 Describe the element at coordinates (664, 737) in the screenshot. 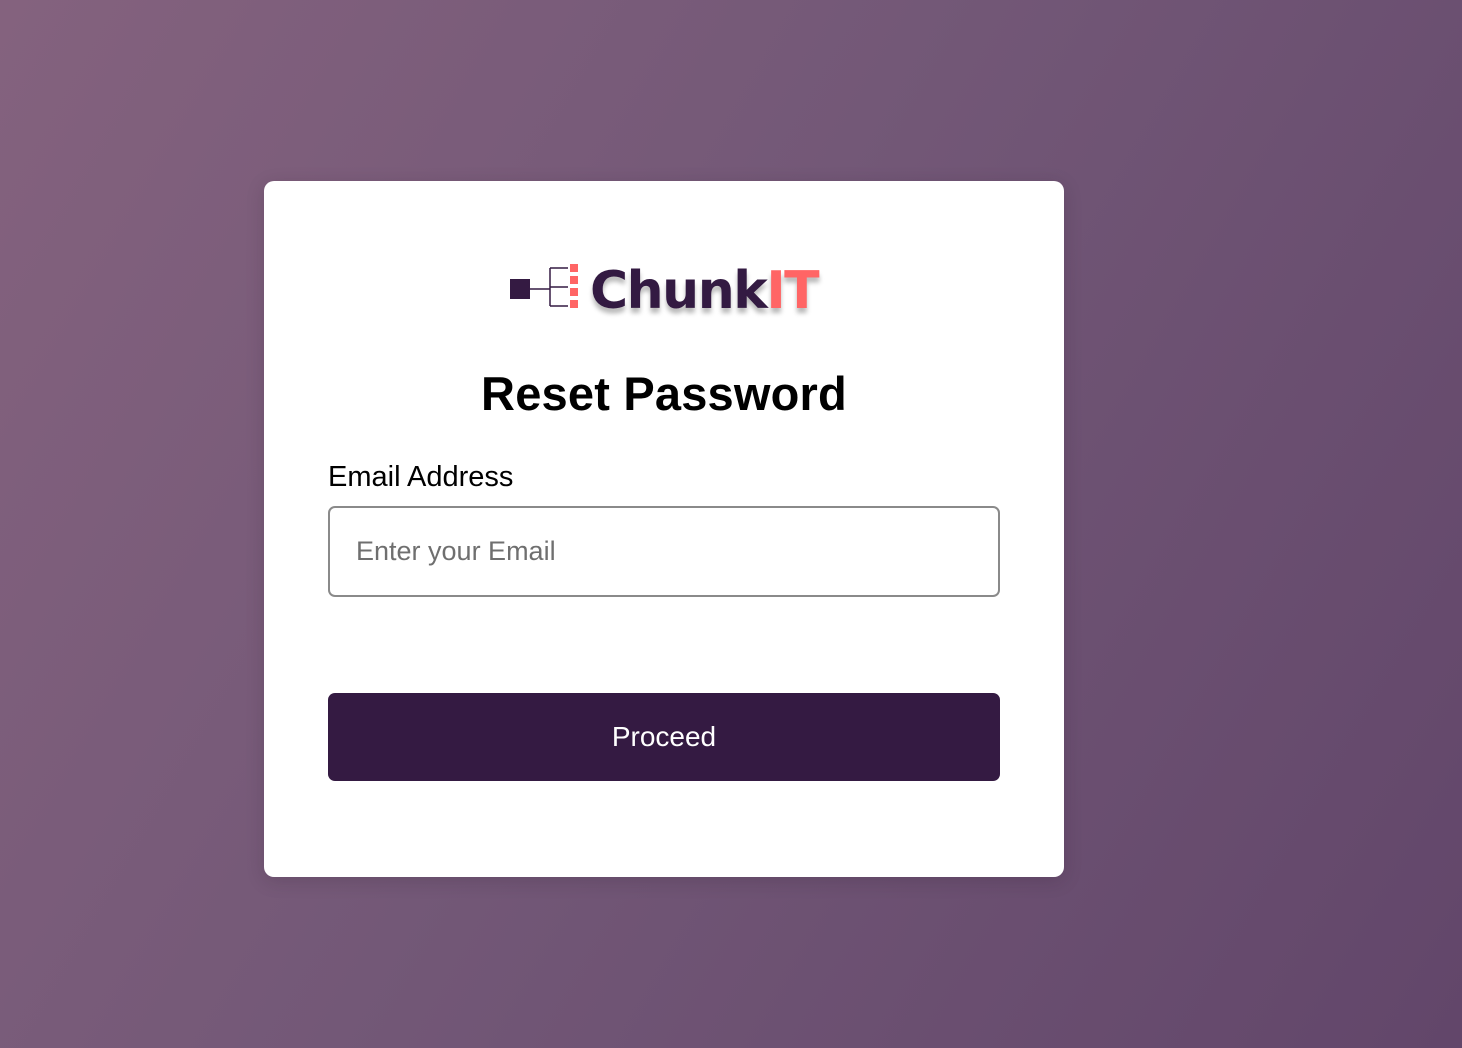

I see `proceed-button: Proceed` at that location.